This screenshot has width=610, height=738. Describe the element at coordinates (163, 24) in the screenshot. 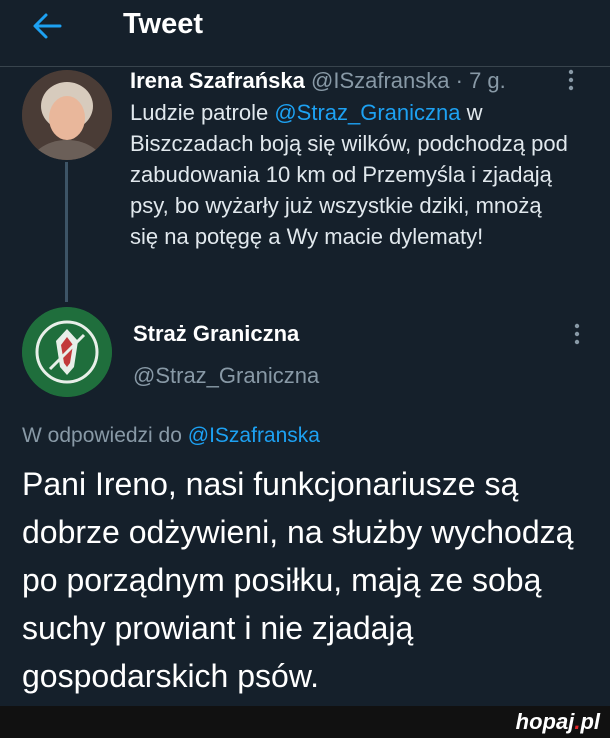

I see `page-title: Tweet` at that location.